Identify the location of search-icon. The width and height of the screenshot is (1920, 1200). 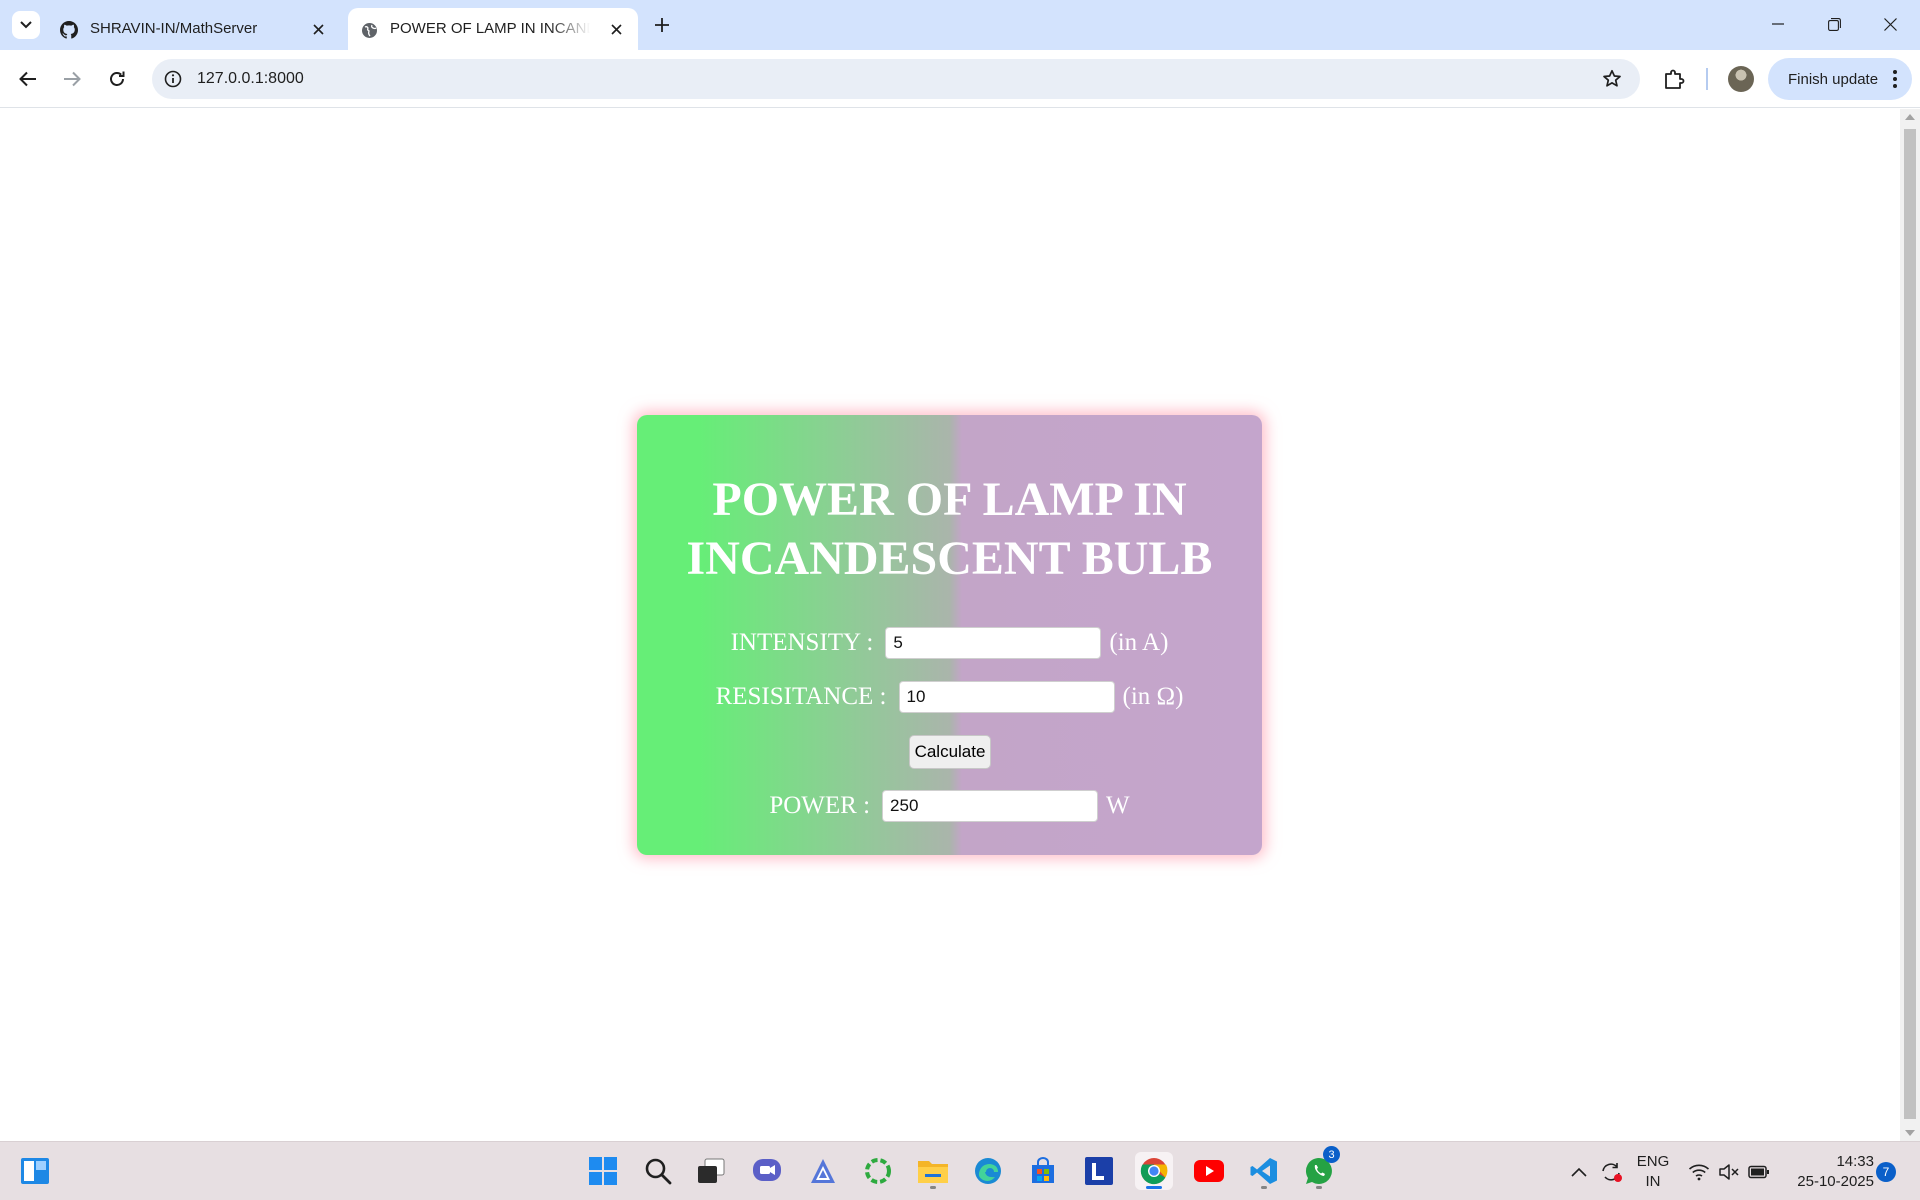
(658, 1171).